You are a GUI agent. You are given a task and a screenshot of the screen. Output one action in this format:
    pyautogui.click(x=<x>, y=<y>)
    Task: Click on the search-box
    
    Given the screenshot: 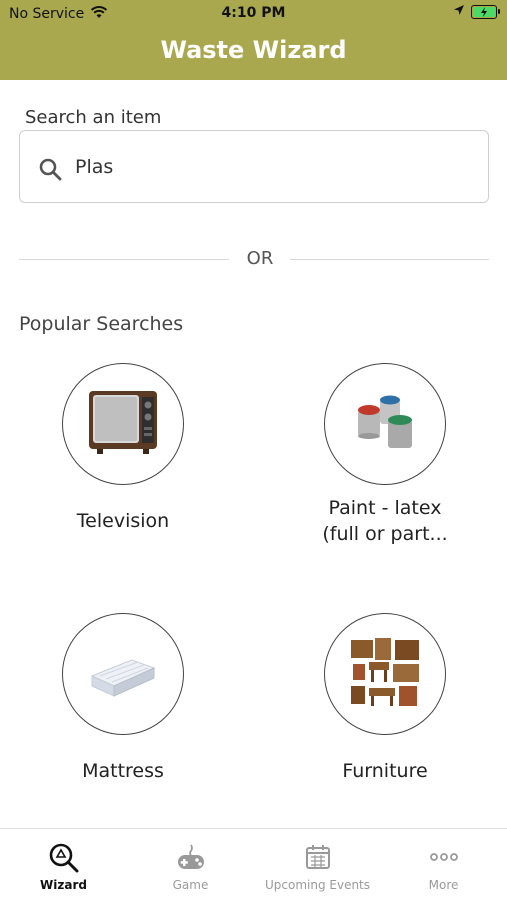 What is the action you would take?
    pyautogui.click(x=254, y=166)
    